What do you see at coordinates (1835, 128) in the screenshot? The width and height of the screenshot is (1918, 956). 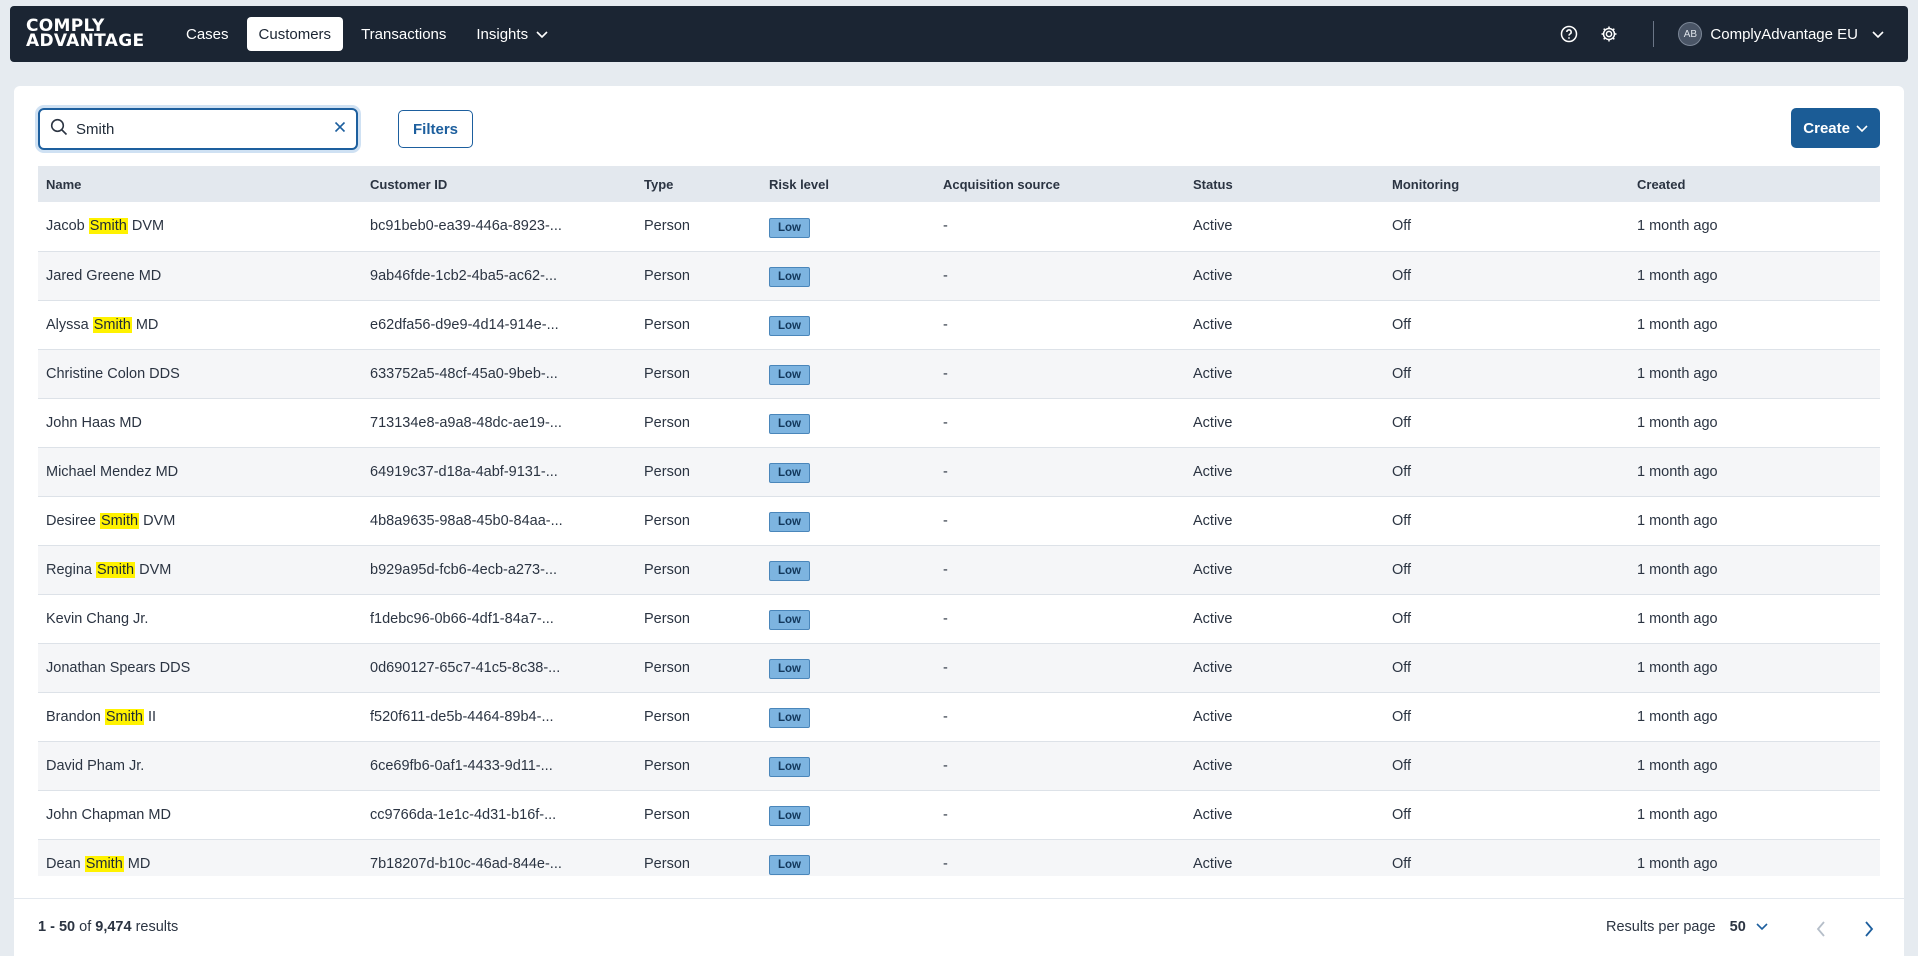 I see `create-button: Create` at bounding box center [1835, 128].